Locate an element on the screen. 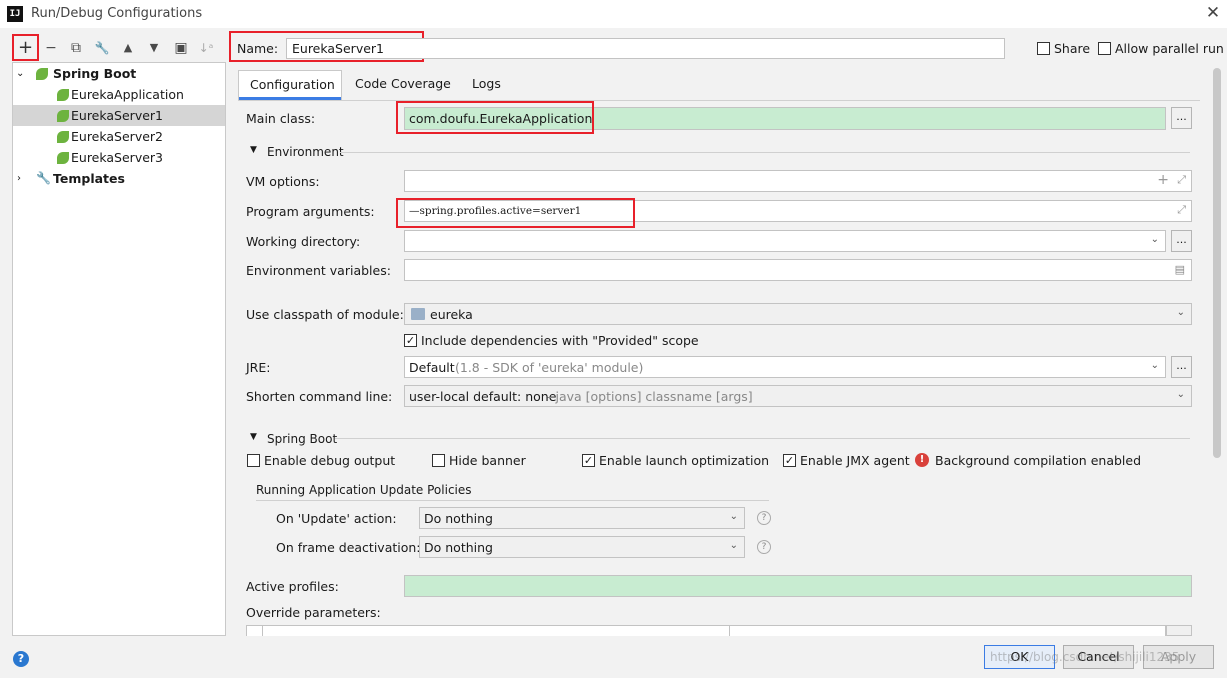  environment-variables-label: Environment variables: is located at coordinates (318, 270).